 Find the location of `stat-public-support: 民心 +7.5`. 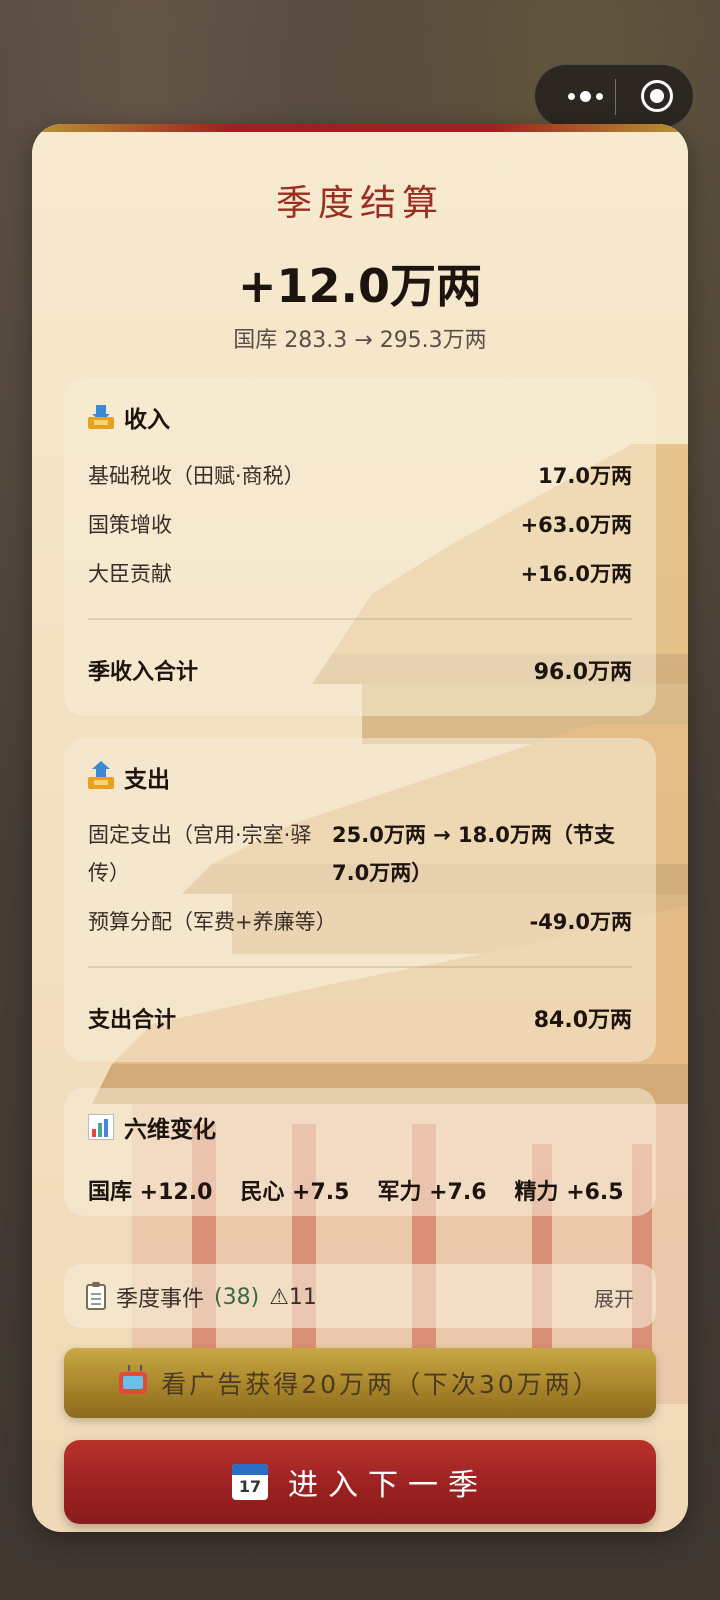

stat-public-support: 民心 +7.5 is located at coordinates (295, 1192).